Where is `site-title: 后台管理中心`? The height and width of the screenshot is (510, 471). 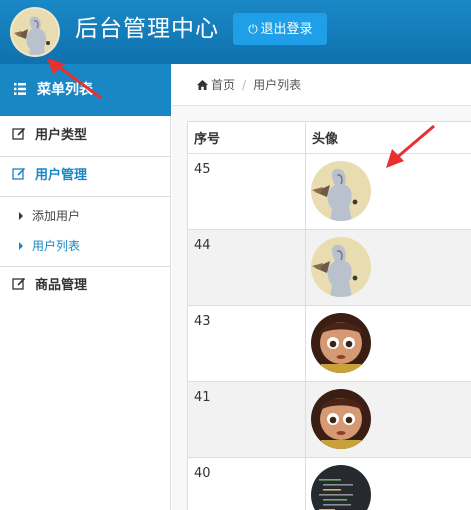 site-title: 后台管理中心 is located at coordinates (147, 29).